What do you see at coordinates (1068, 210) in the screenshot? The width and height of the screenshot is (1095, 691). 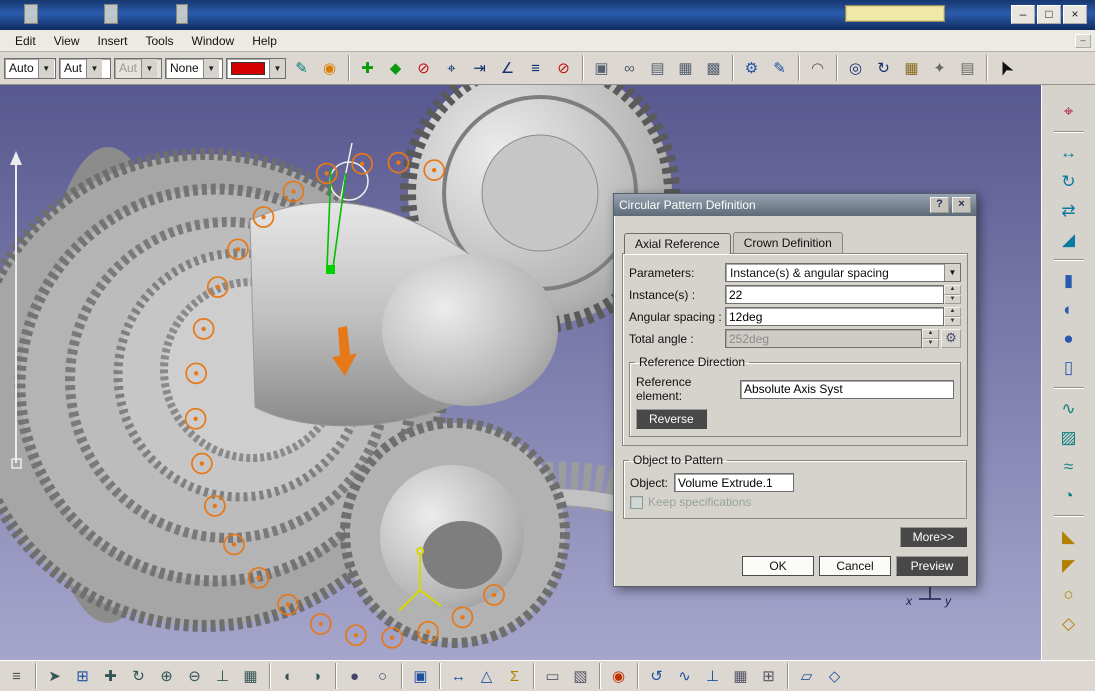 I see `symmetry-icon: ⇄` at bounding box center [1068, 210].